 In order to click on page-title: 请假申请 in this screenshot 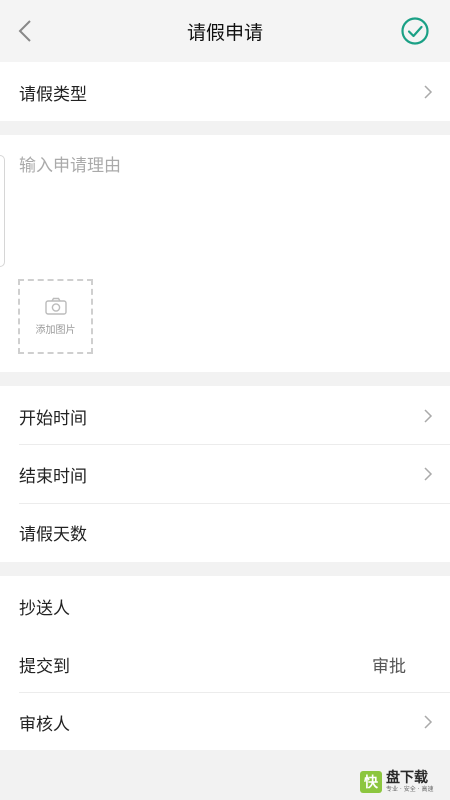, I will do `click(224, 33)`.